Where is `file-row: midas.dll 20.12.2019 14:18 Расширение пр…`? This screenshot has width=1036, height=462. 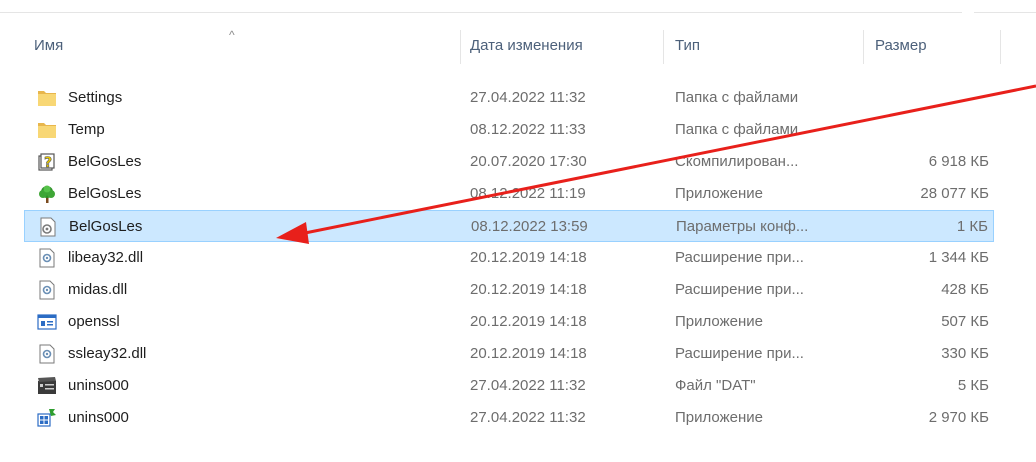
file-row: midas.dll 20.12.2019 14:18 Расширение пр… is located at coordinates (509, 290).